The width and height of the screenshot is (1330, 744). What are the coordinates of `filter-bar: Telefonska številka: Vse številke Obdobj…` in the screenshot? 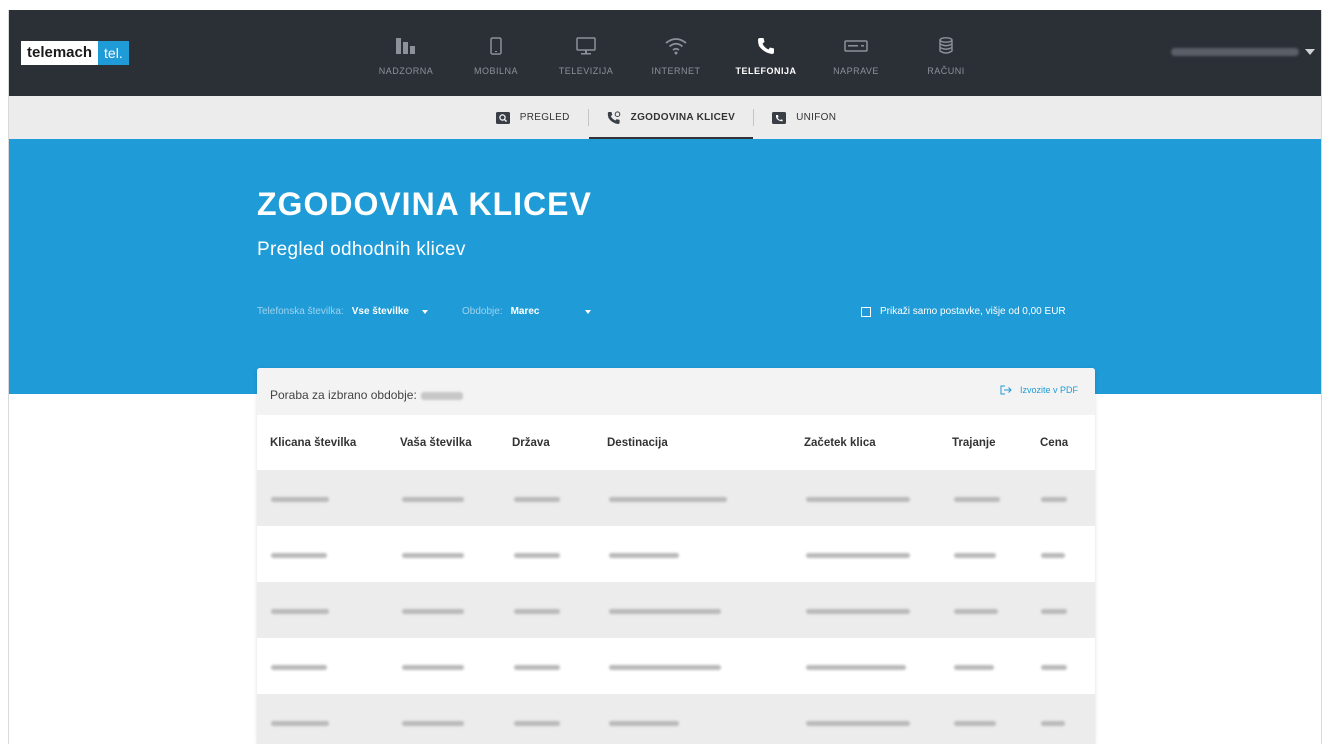 It's located at (424, 311).